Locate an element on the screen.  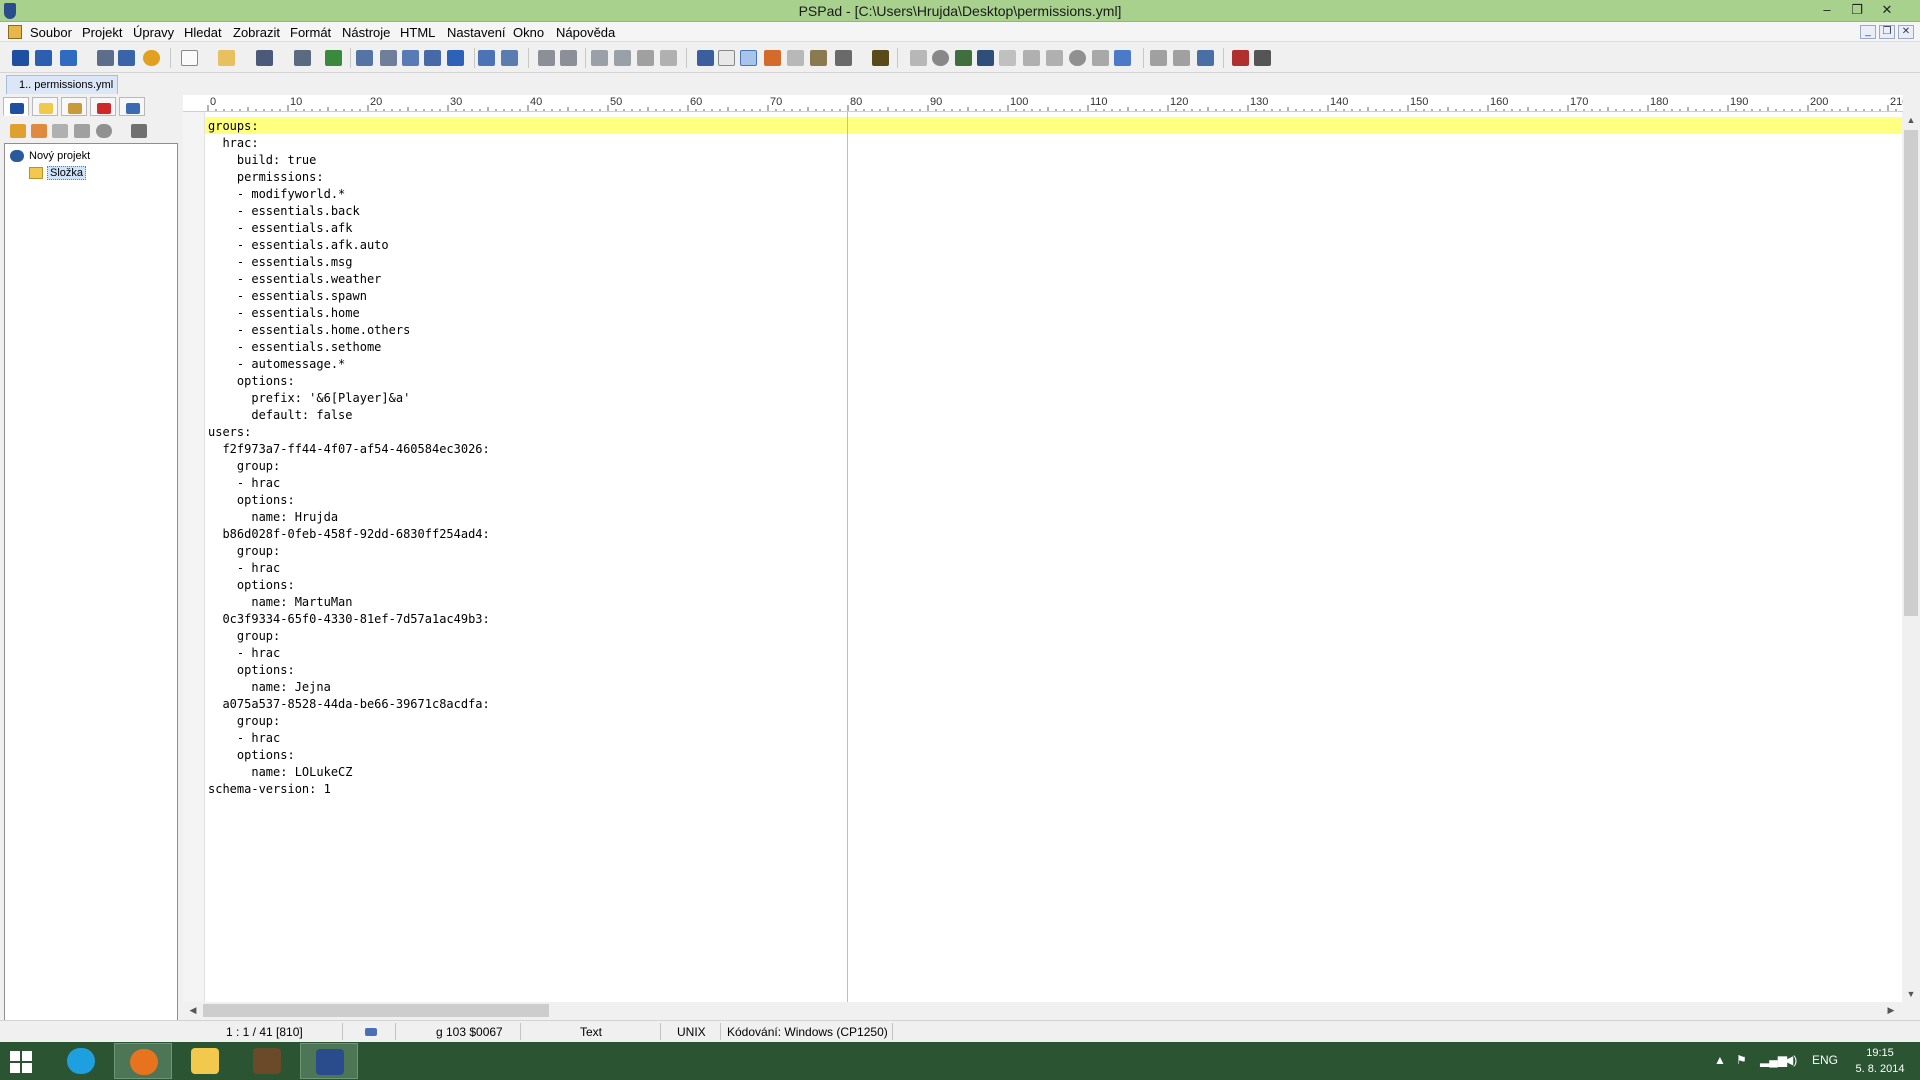
add-file-icon is located at coordinates (39, 131).